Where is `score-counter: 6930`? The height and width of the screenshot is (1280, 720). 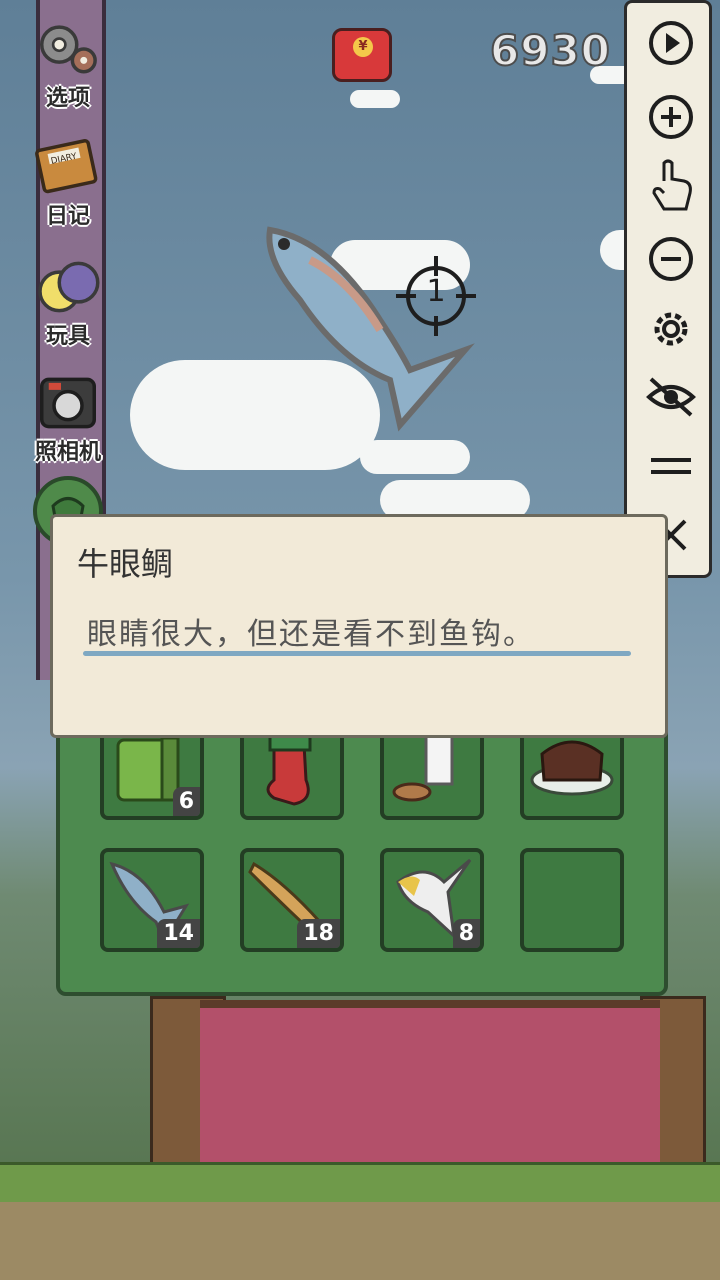 score-counter: 6930 is located at coordinates (550, 50).